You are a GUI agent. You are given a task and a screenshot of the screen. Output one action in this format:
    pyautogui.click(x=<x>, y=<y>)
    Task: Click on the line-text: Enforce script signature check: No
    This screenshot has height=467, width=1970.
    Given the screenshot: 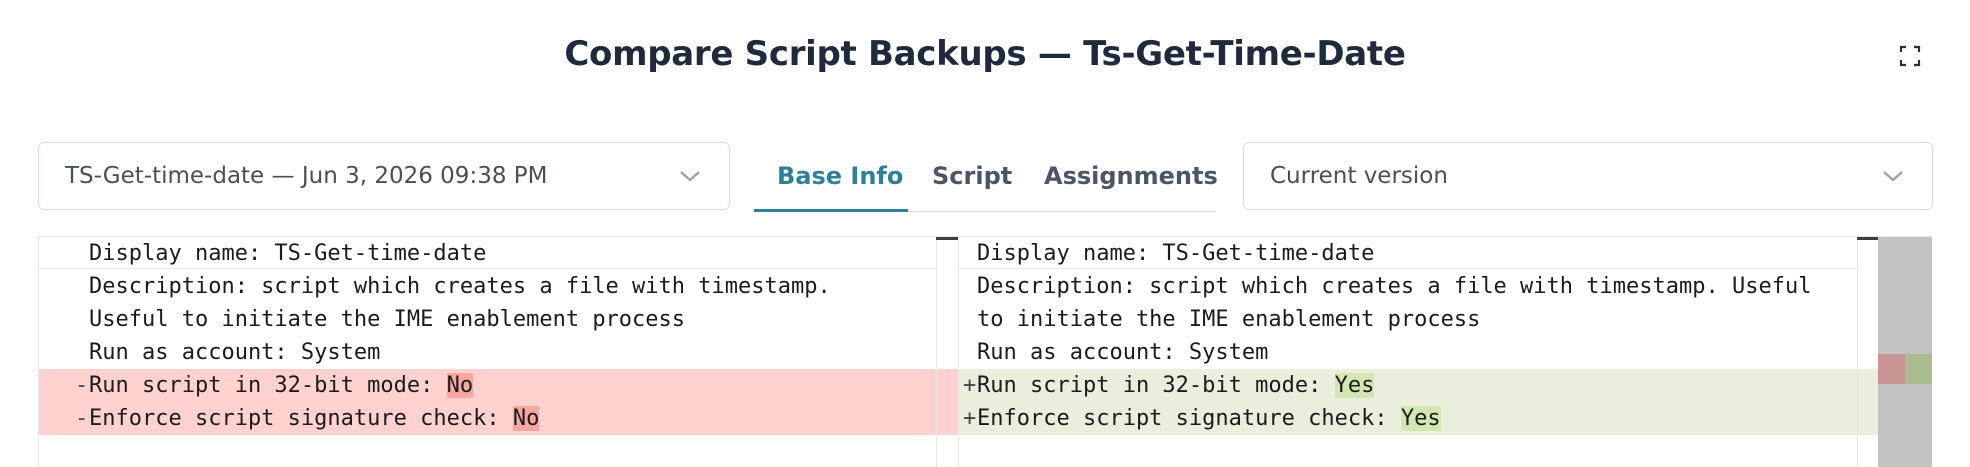 What is the action you would take?
    pyautogui.click(x=314, y=418)
    